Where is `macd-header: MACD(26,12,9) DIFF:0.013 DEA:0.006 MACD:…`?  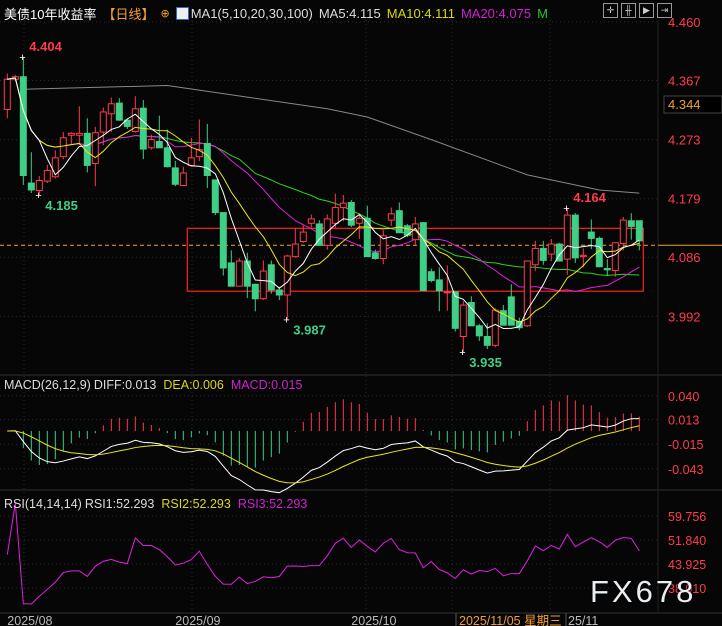
macd-header: MACD(26,12,9) DIFF:0.013 DEA:0.006 MACD:… is located at coordinates (153, 385).